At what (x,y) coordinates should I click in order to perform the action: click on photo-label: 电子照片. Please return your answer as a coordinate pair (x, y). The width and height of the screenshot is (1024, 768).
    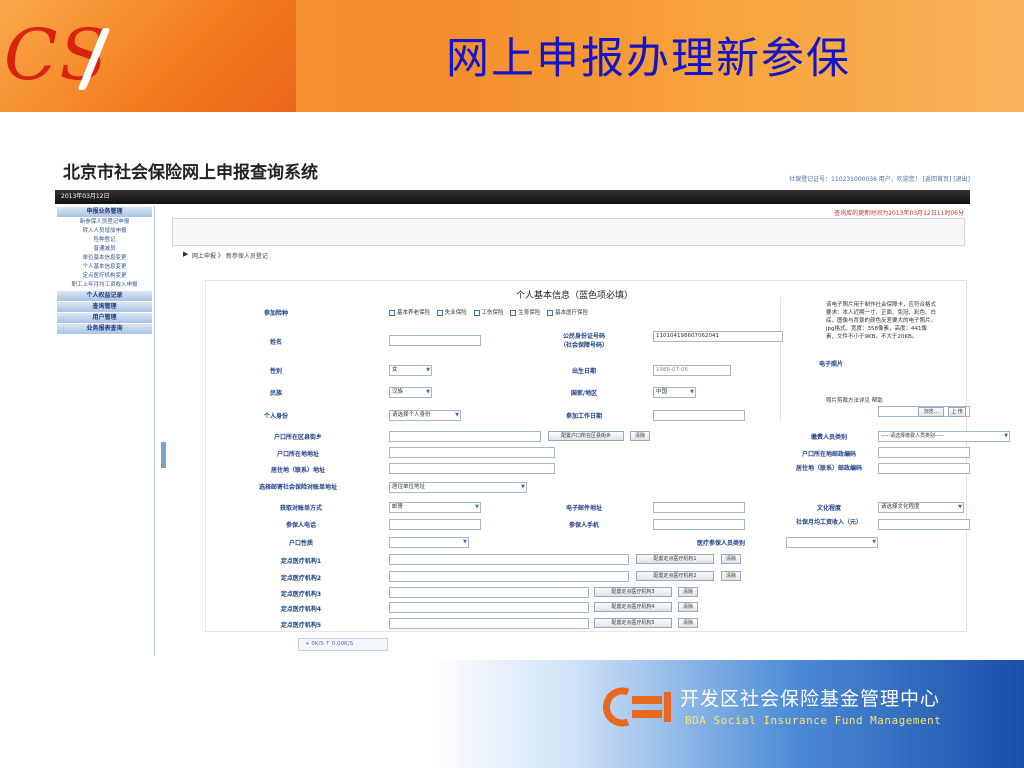
    Looking at the image, I should click on (830, 364).